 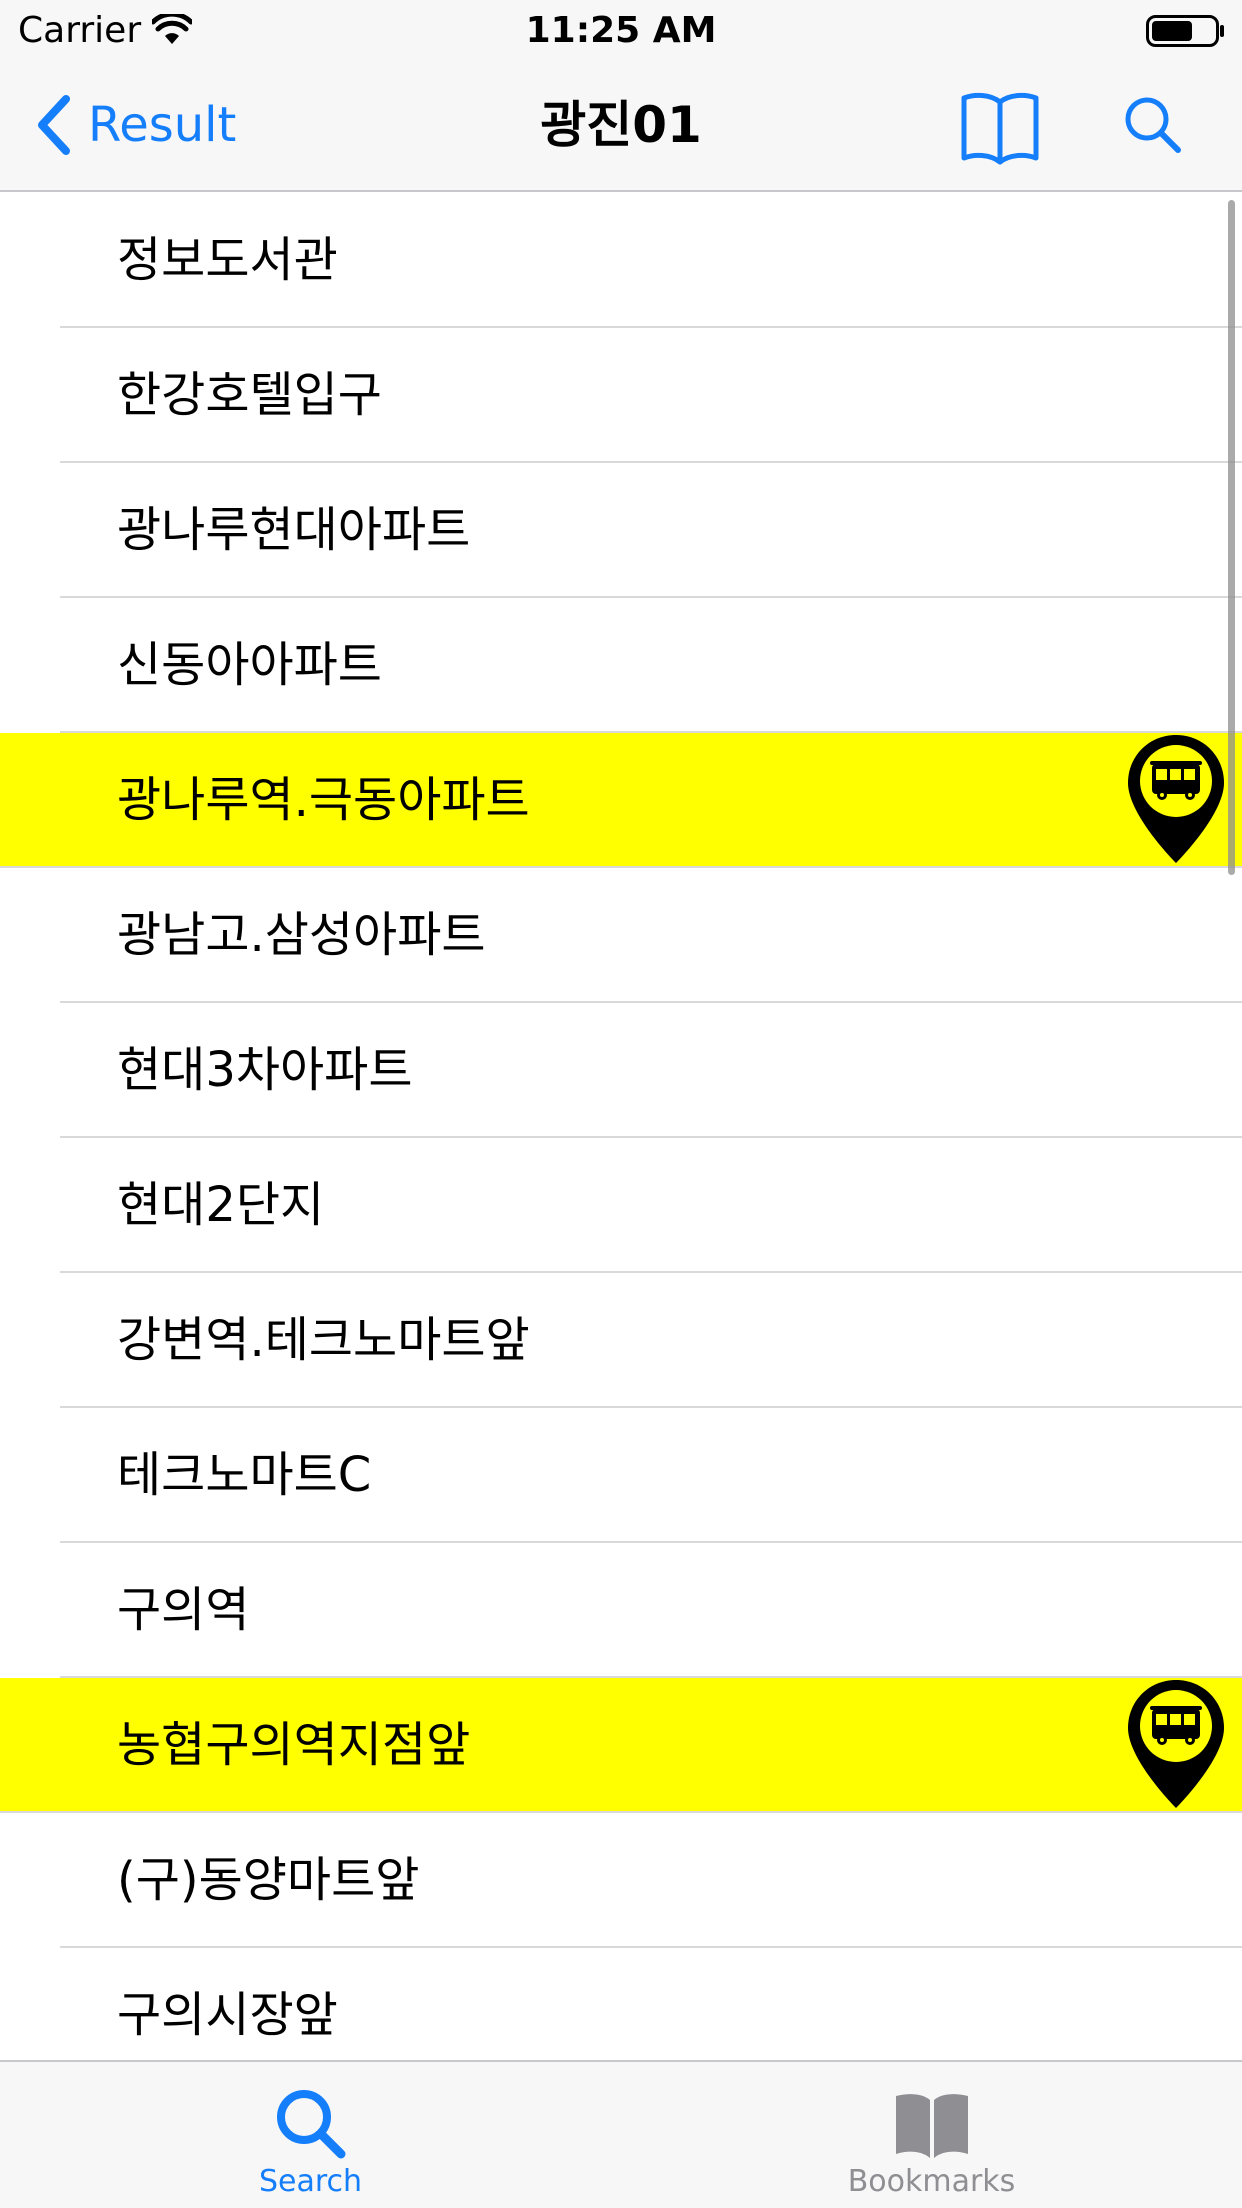 I want to click on tab-search-label: Search, so click(x=310, y=2181).